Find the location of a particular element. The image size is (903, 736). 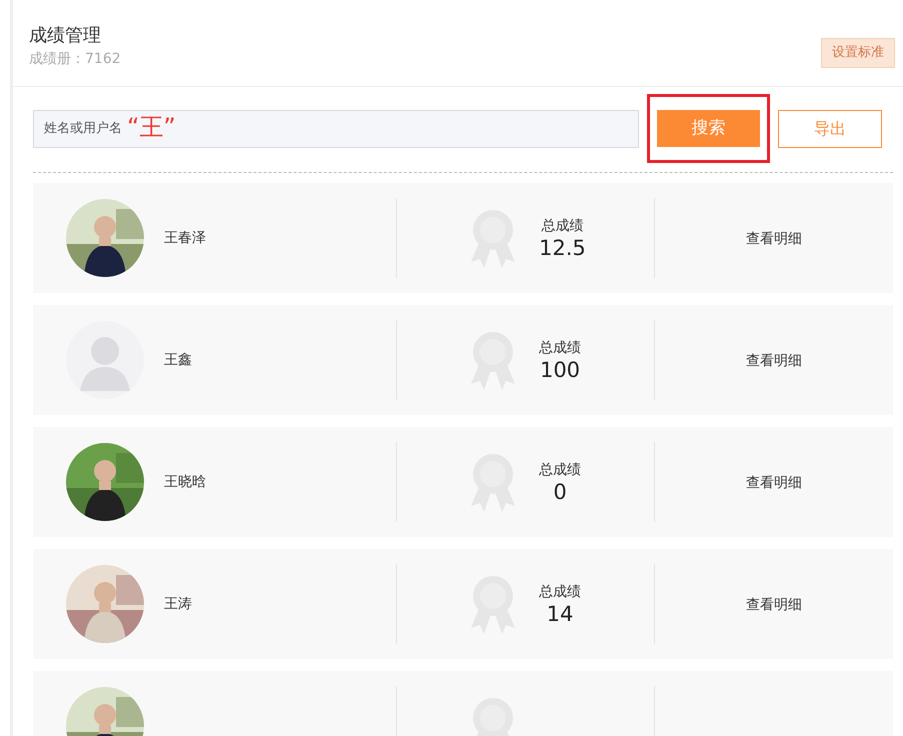

student-name: 王鑫 is located at coordinates (178, 360).